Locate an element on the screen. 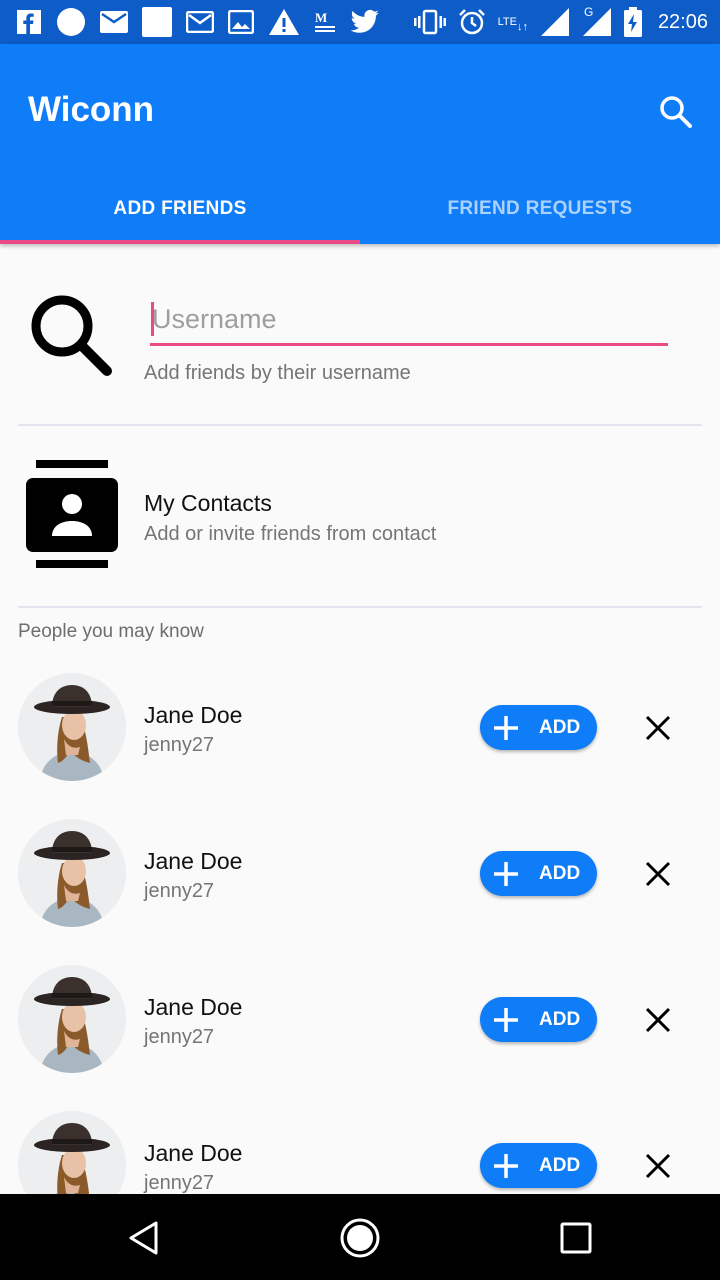  status-notification-icons: M is located at coordinates (198, 22).